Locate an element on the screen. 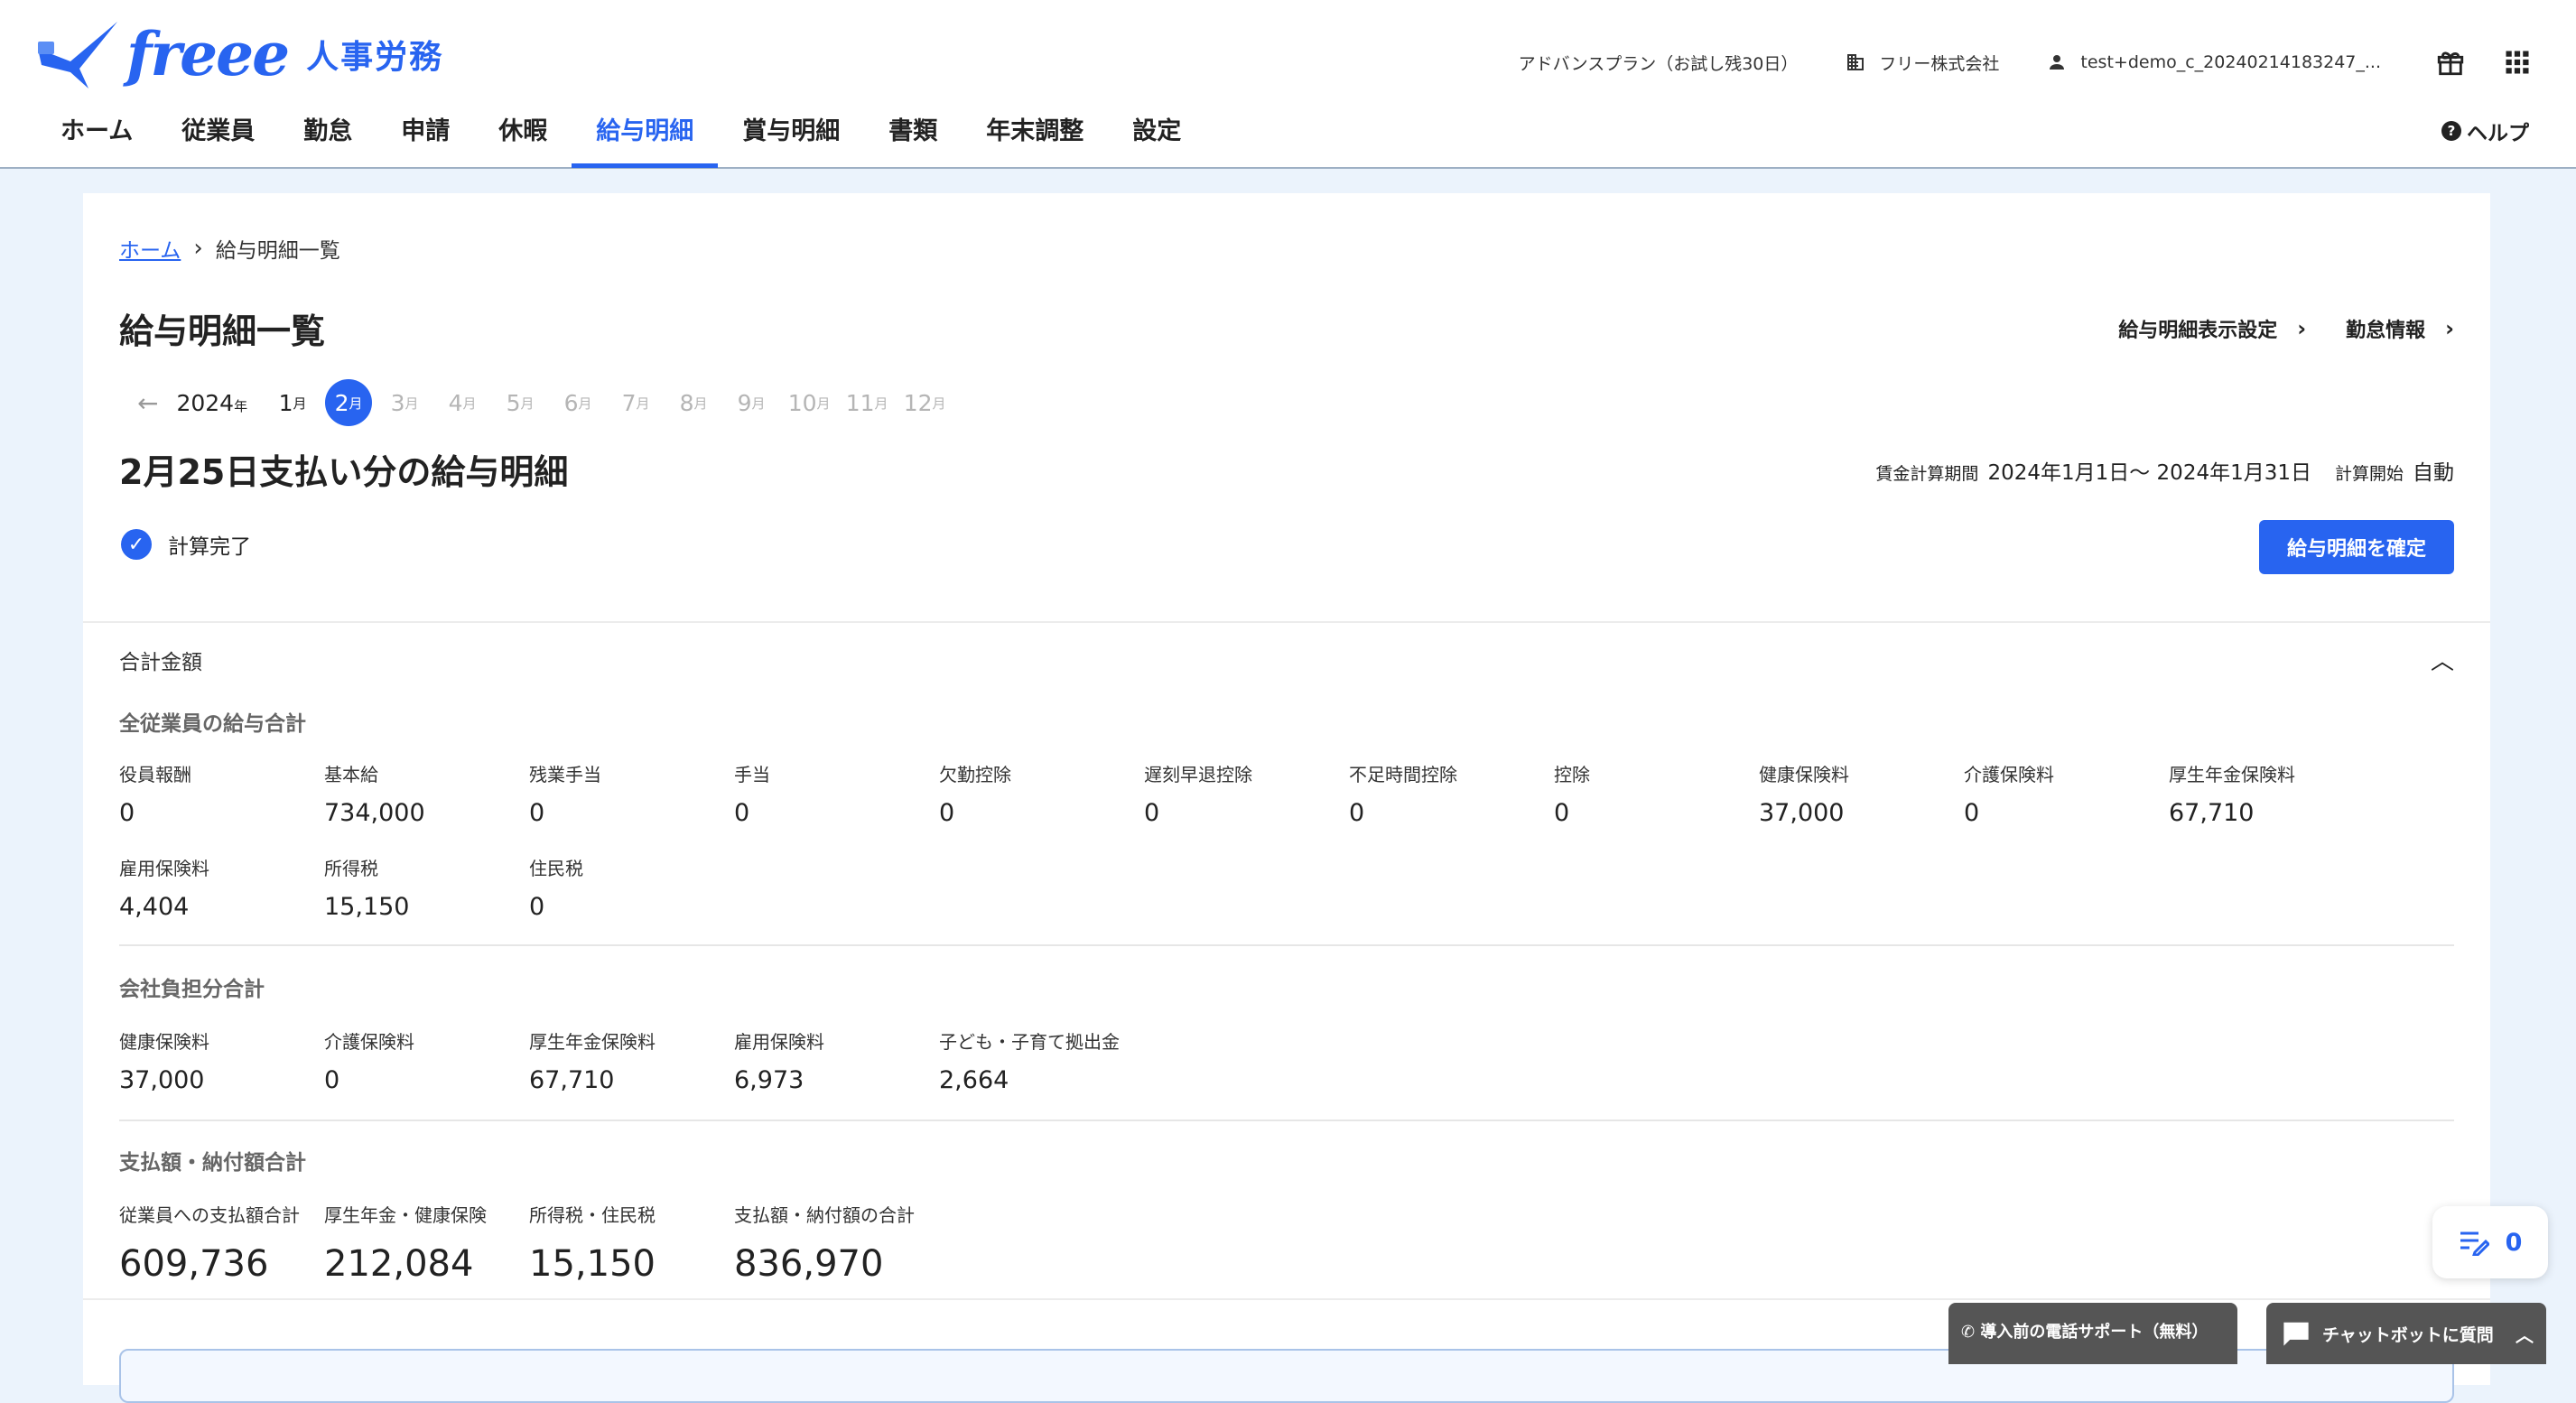  help-link: ? ヘルプ is located at coordinates (2485, 131).